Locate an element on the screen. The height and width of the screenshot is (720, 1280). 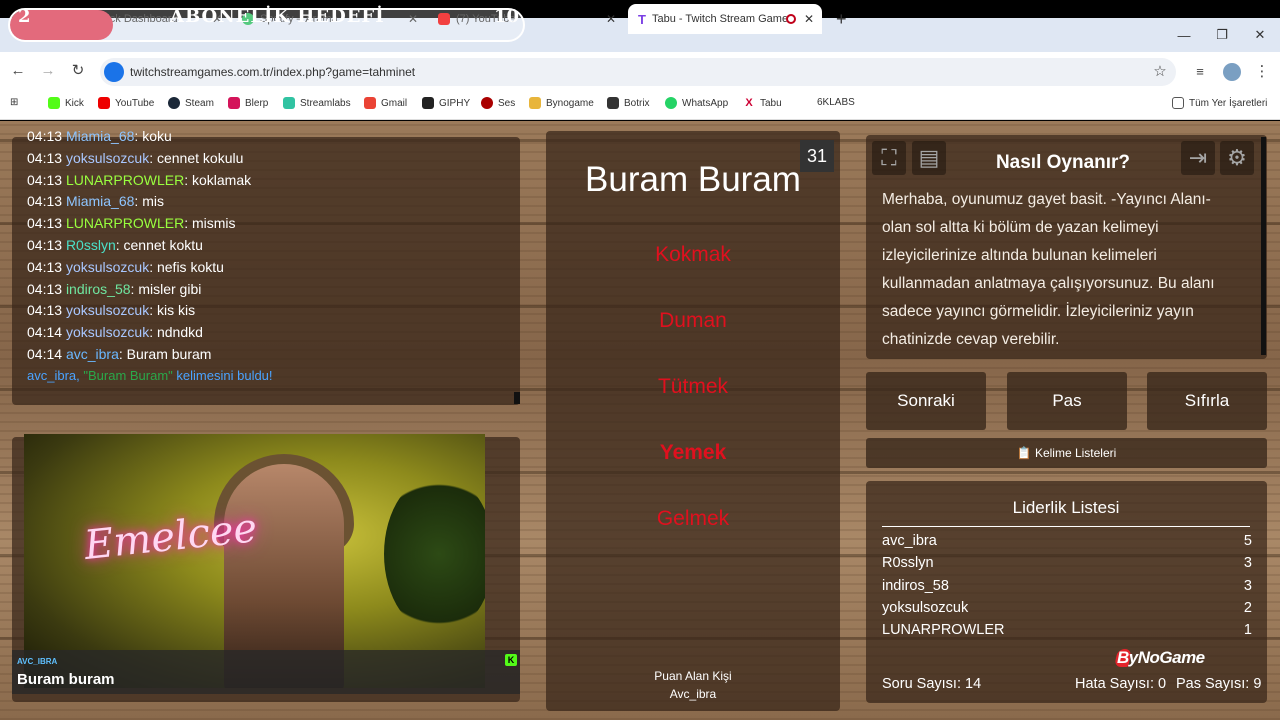
chat-text: mis is located at coordinates (153, 201).